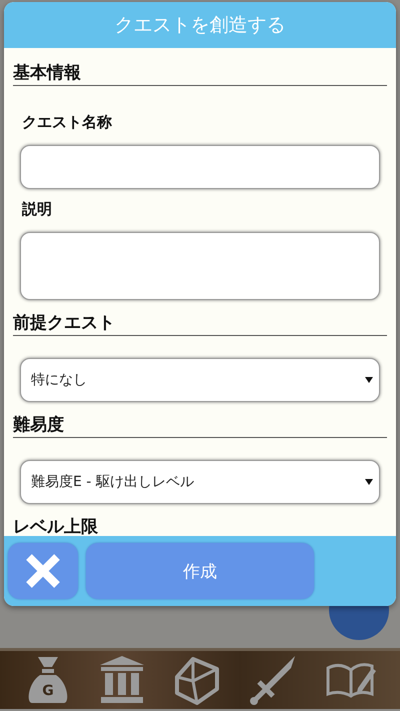  What do you see at coordinates (200, 167) in the screenshot?
I see `text-field` at bounding box center [200, 167].